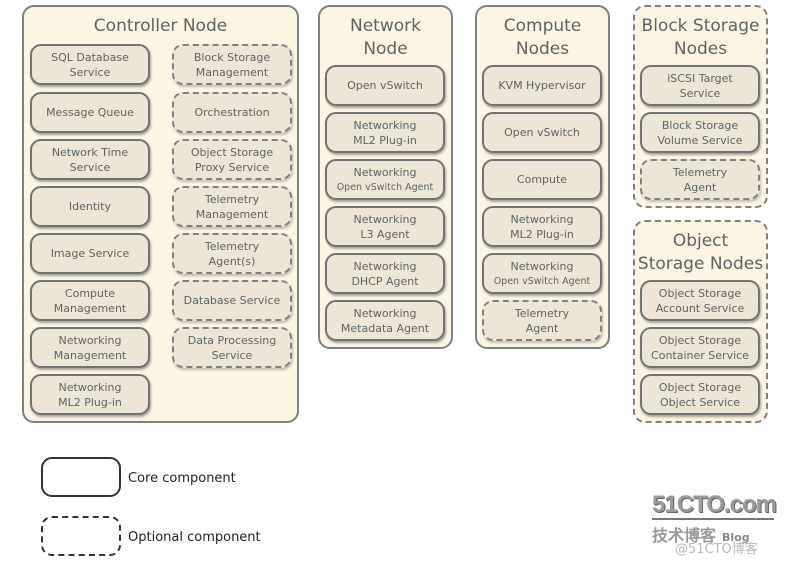  What do you see at coordinates (700, 37) in the screenshot?
I see `block-storage-nodes-title: Block Storage Nodes` at bounding box center [700, 37].